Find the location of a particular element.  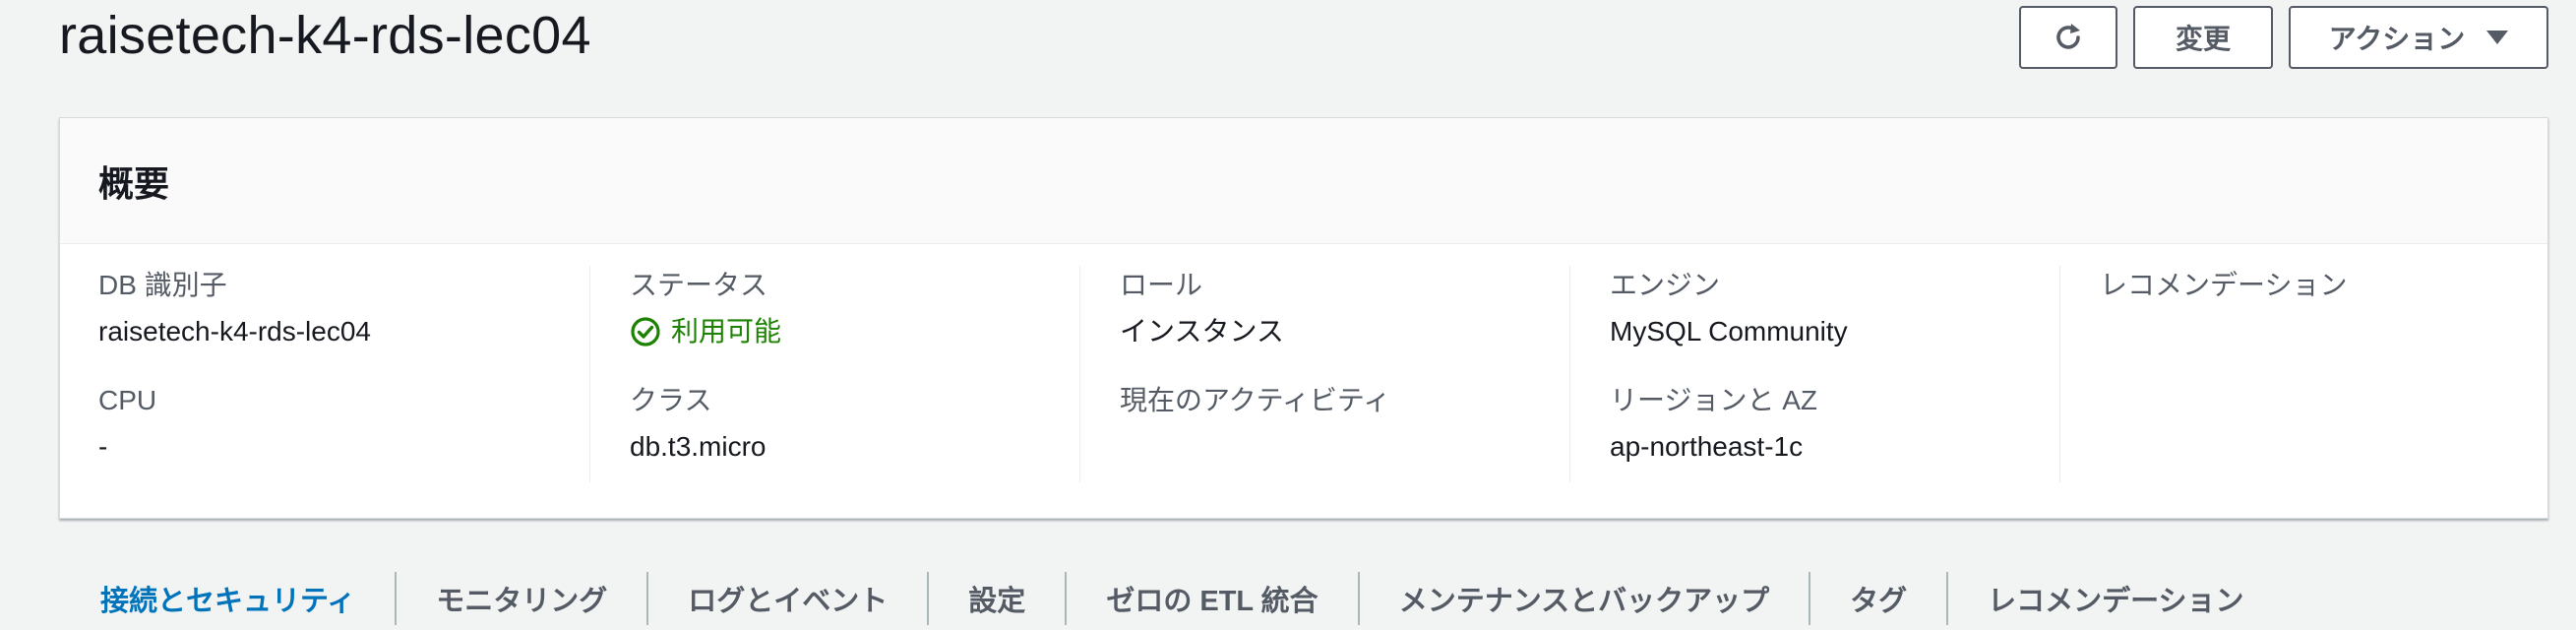

page-title: raisetech-k4-rds-lec04 is located at coordinates (325, 35).